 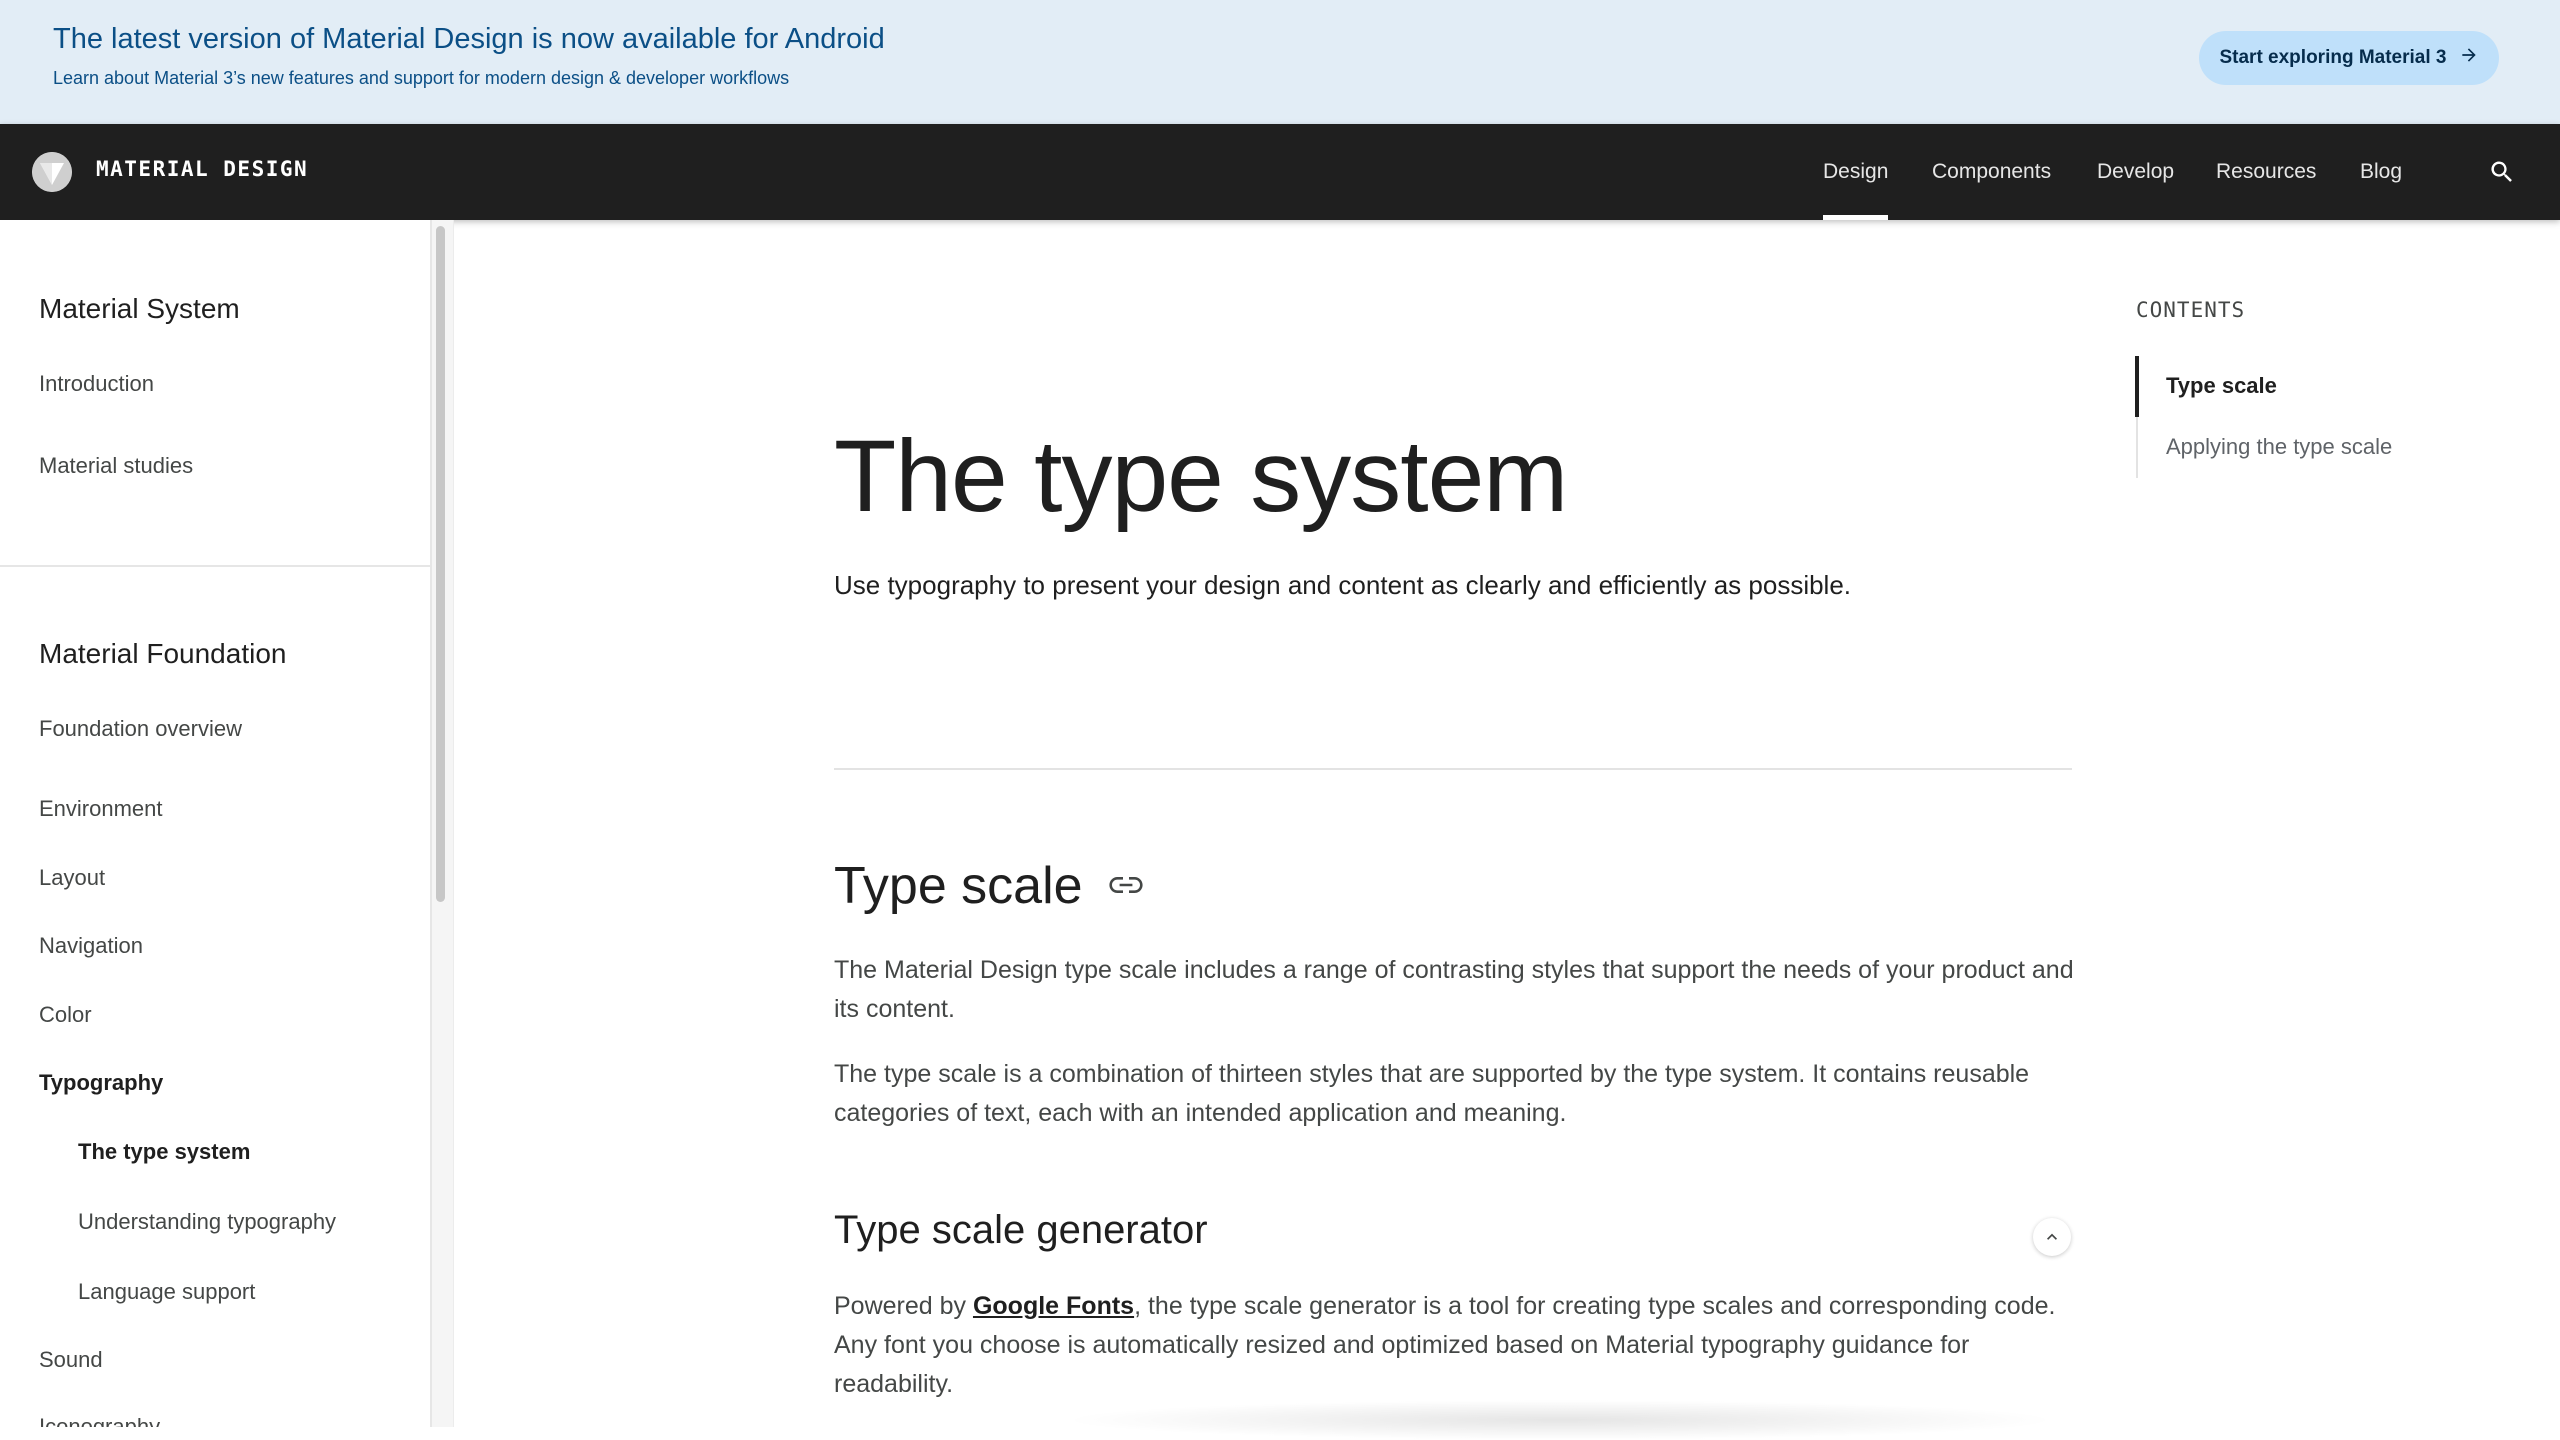 What do you see at coordinates (162, 654) in the screenshot?
I see `drawer-section-material-foundation: Material Foundation` at bounding box center [162, 654].